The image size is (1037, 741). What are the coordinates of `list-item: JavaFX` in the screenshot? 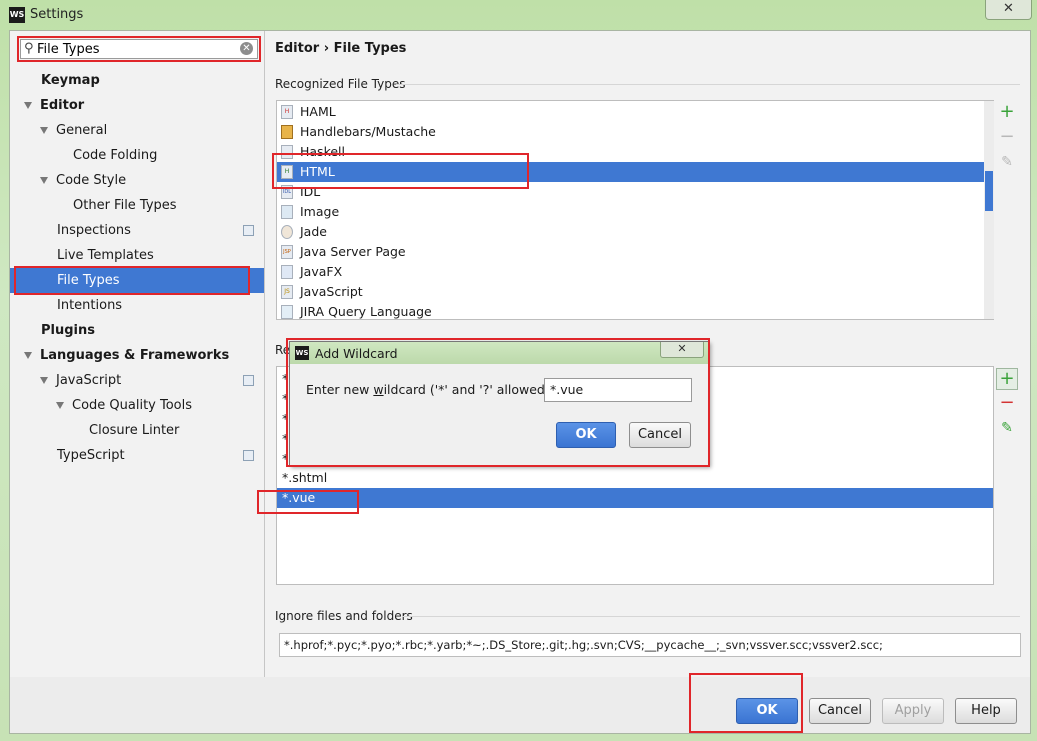 It's located at (631, 272).